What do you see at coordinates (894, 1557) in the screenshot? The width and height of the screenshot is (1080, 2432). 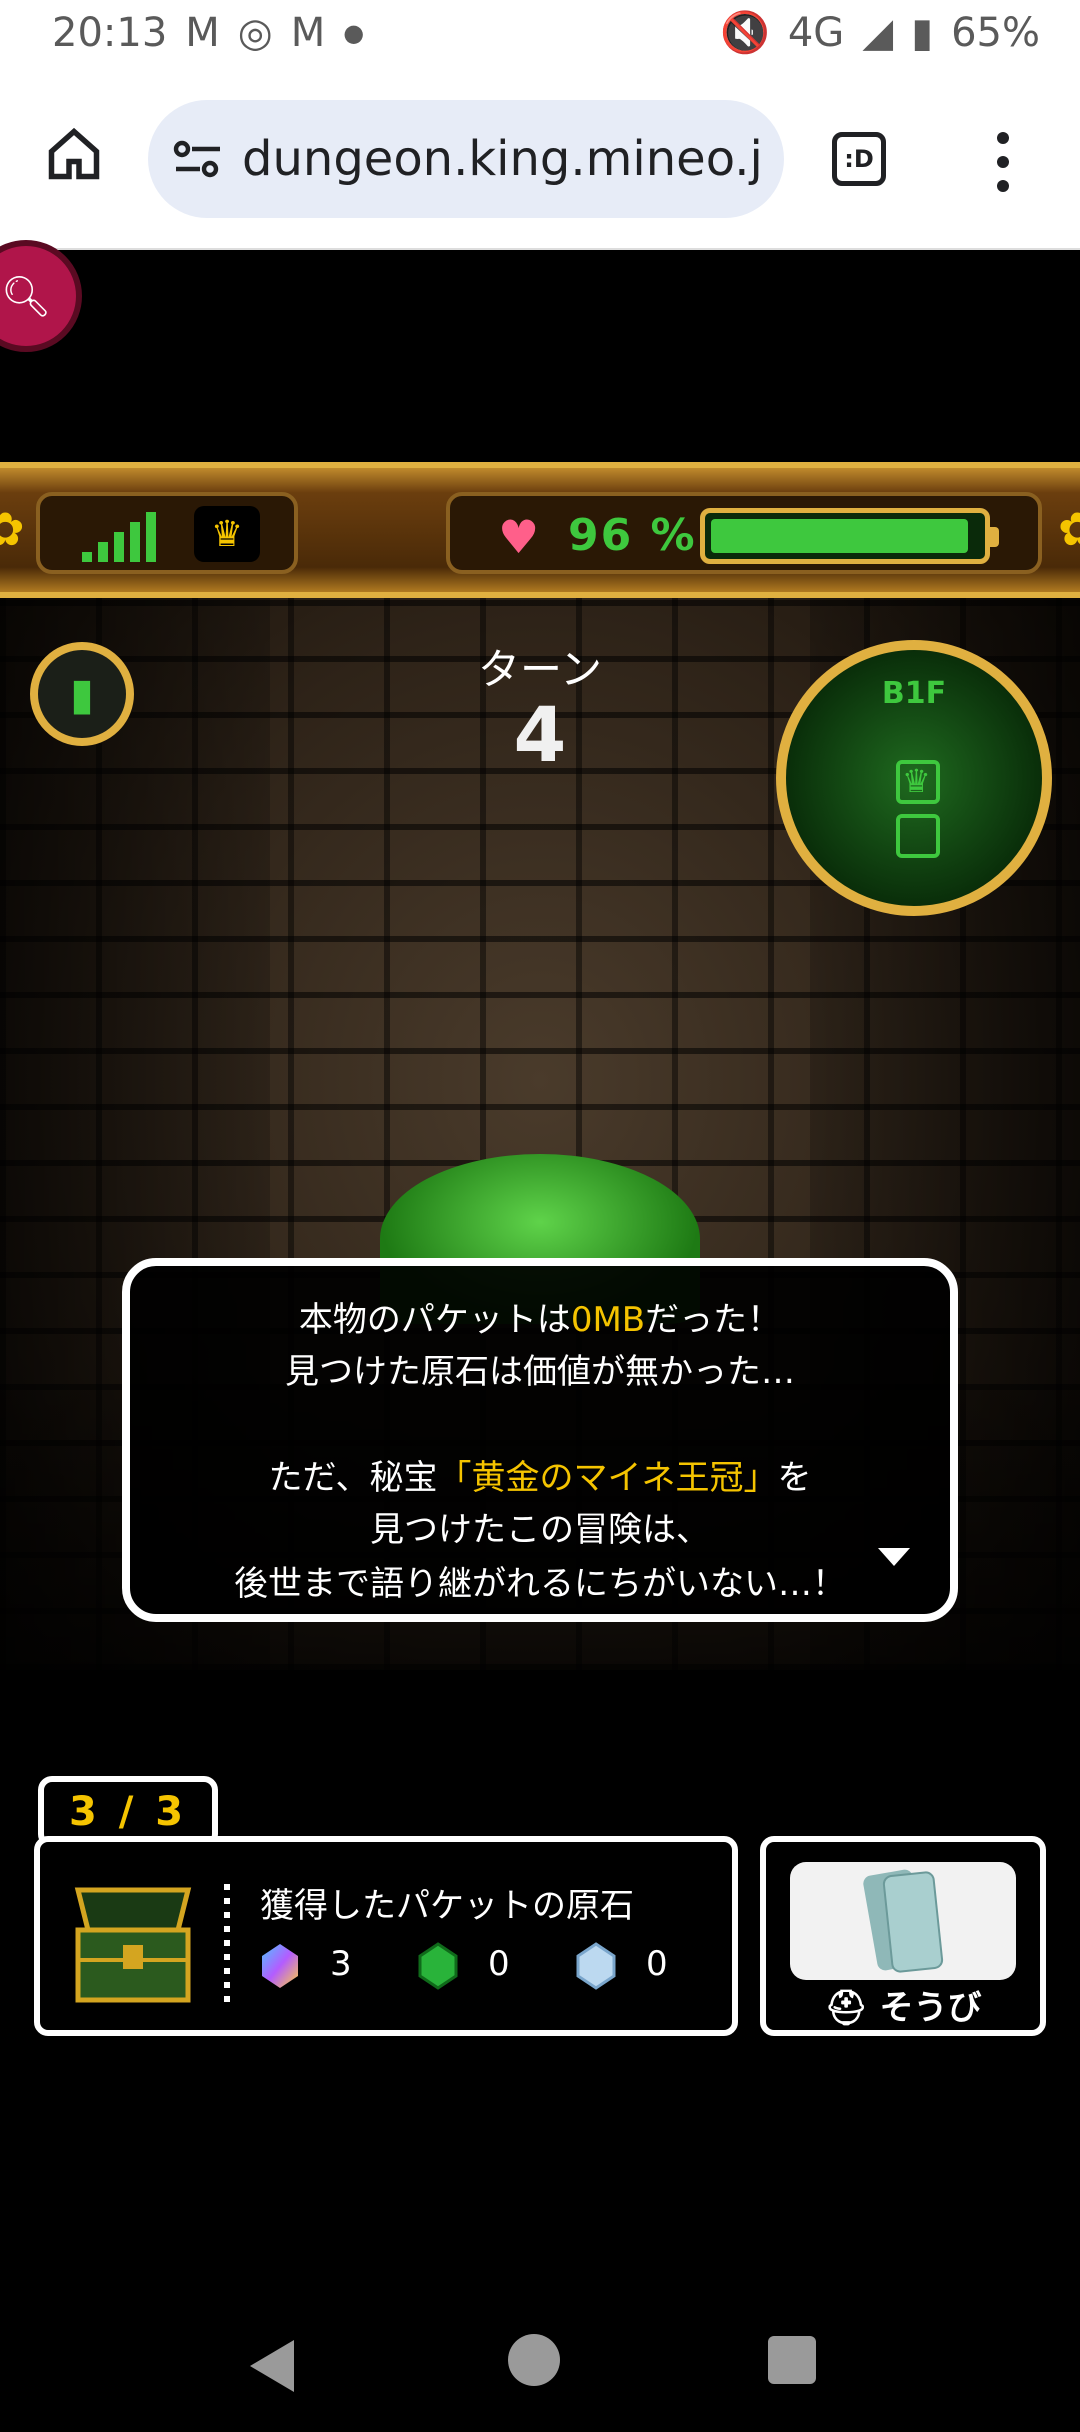 I see `next-arrow-icon` at bounding box center [894, 1557].